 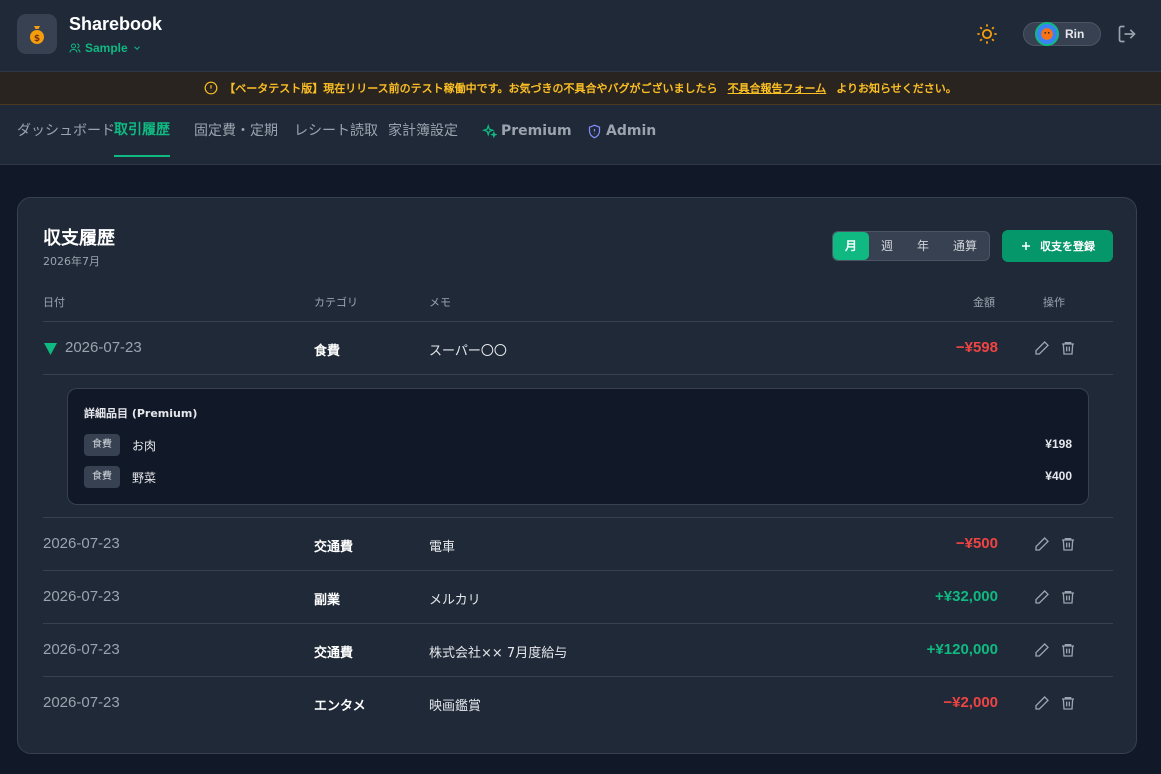 What do you see at coordinates (144, 446) in the screenshot?
I see `detail-item-name: お肉` at bounding box center [144, 446].